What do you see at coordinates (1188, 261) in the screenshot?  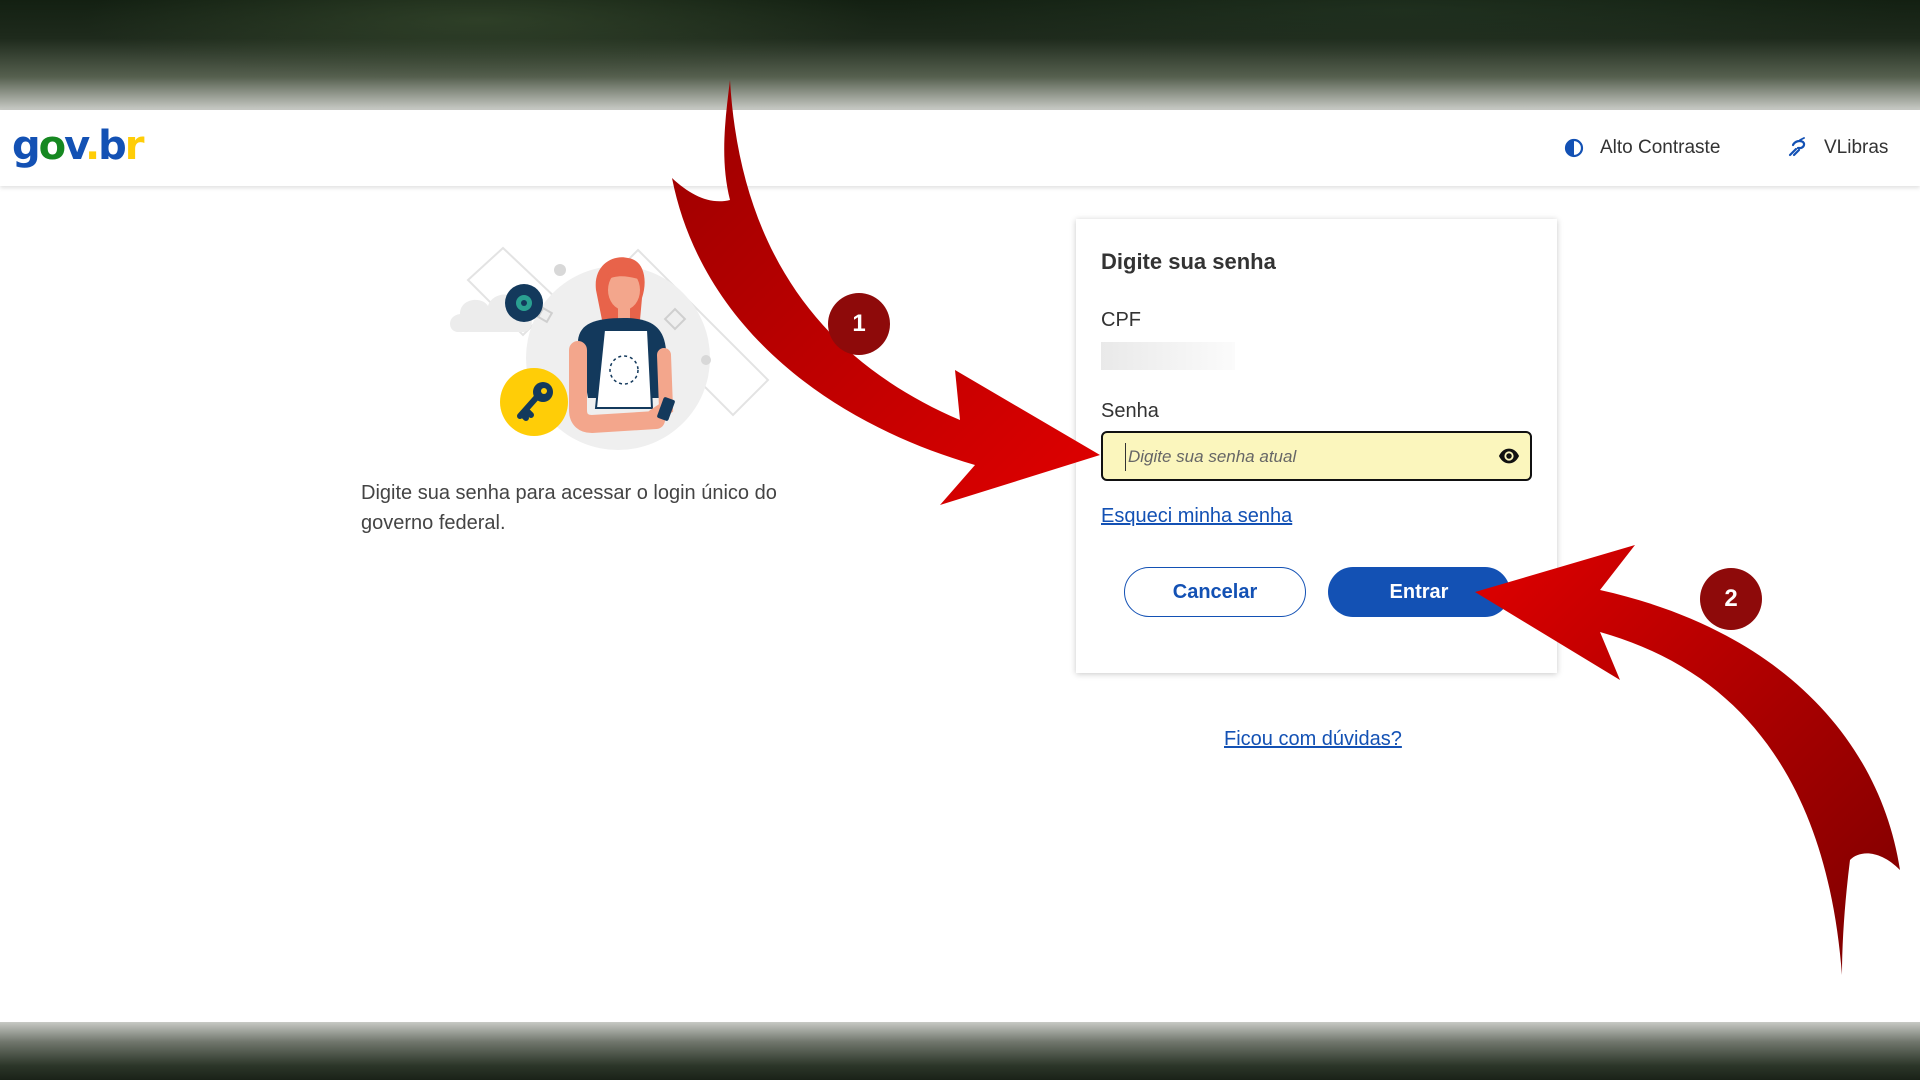 I see `card-title: Digite sua senha` at bounding box center [1188, 261].